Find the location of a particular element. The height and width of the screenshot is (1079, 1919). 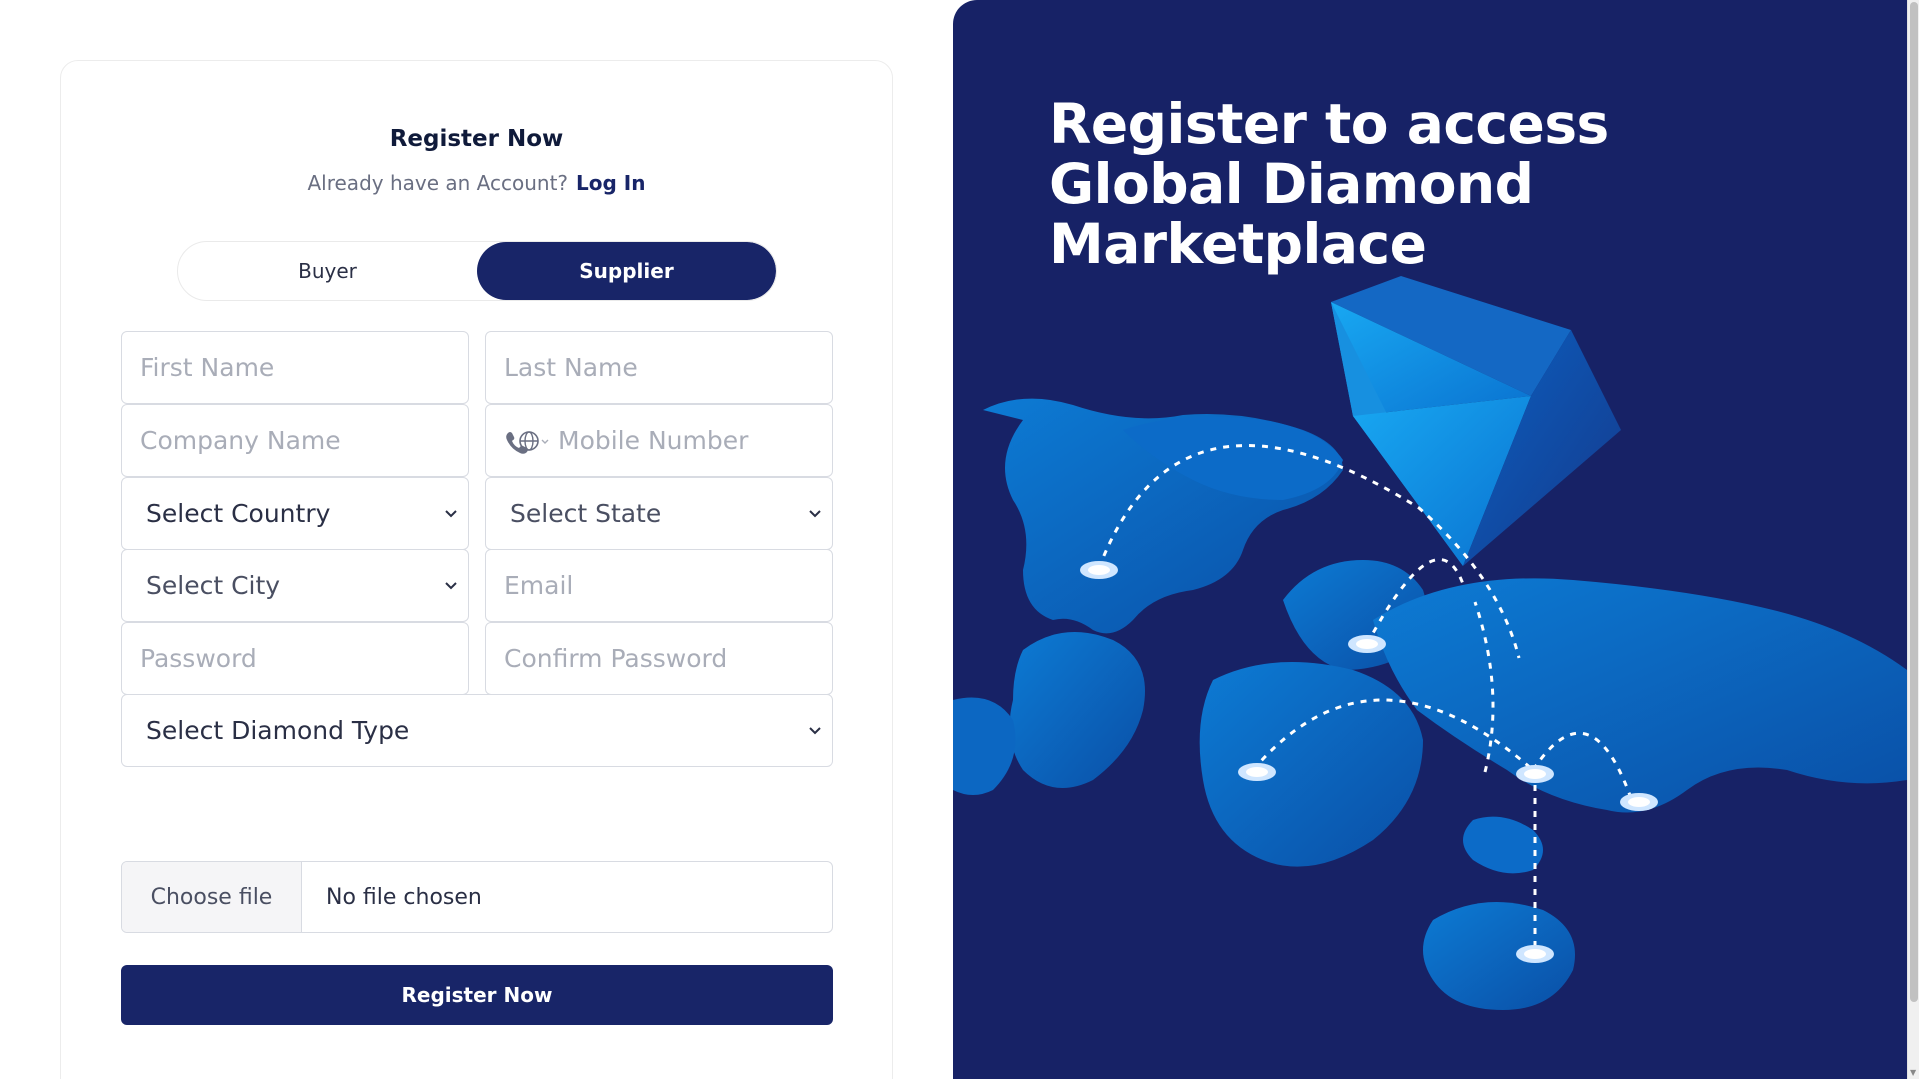

continent-south-america is located at coordinates (1077, 710).